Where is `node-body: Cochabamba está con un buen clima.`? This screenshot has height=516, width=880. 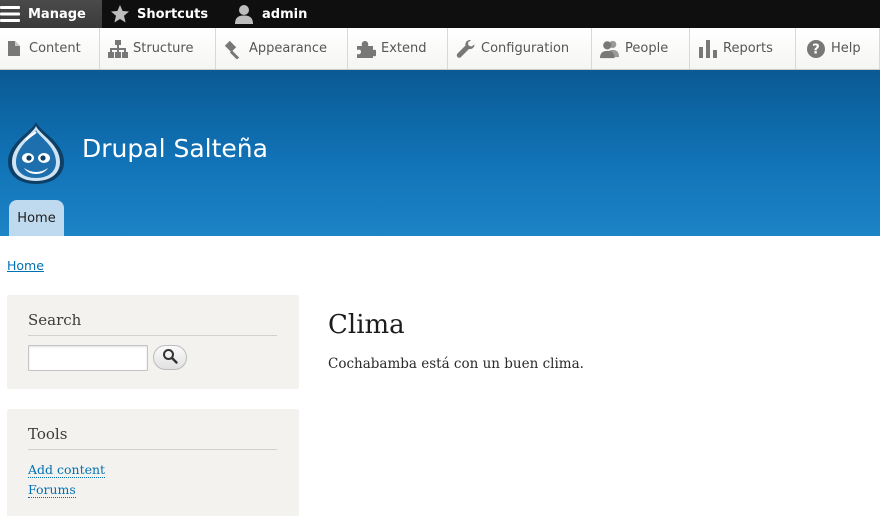 node-body: Cochabamba está con un buen clima. is located at coordinates (456, 364).